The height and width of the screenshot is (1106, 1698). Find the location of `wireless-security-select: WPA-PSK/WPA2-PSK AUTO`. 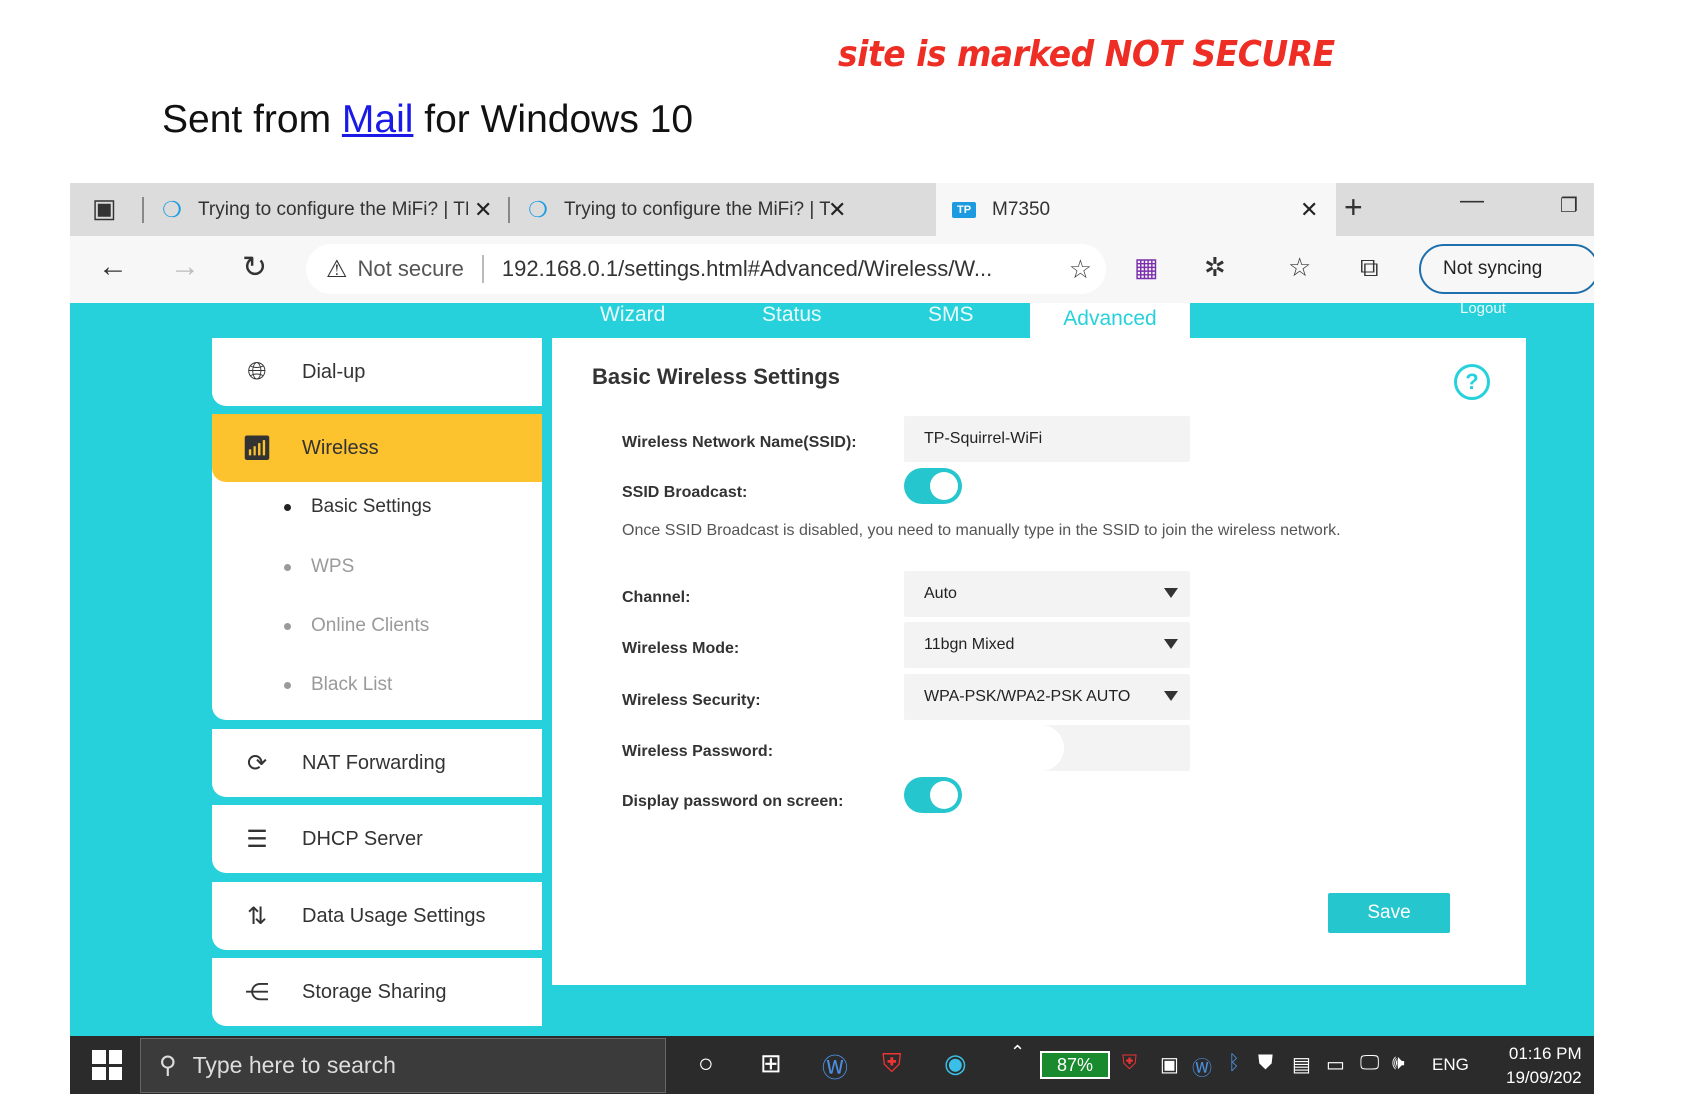

wireless-security-select: WPA-PSK/WPA2-PSK AUTO is located at coordinates (1047, 697).